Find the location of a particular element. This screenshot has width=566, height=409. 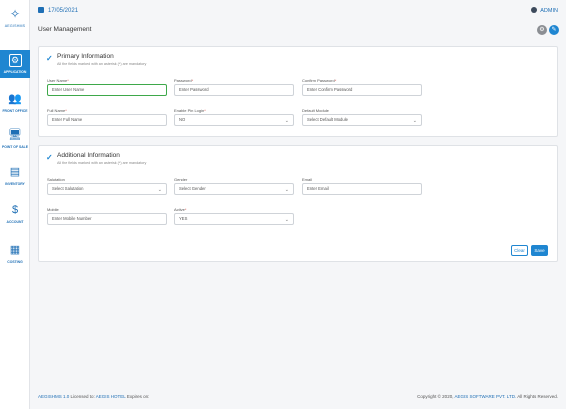

sidebar-item-inventory: ▤ INVENTORY is located at coordinates (15, 175).